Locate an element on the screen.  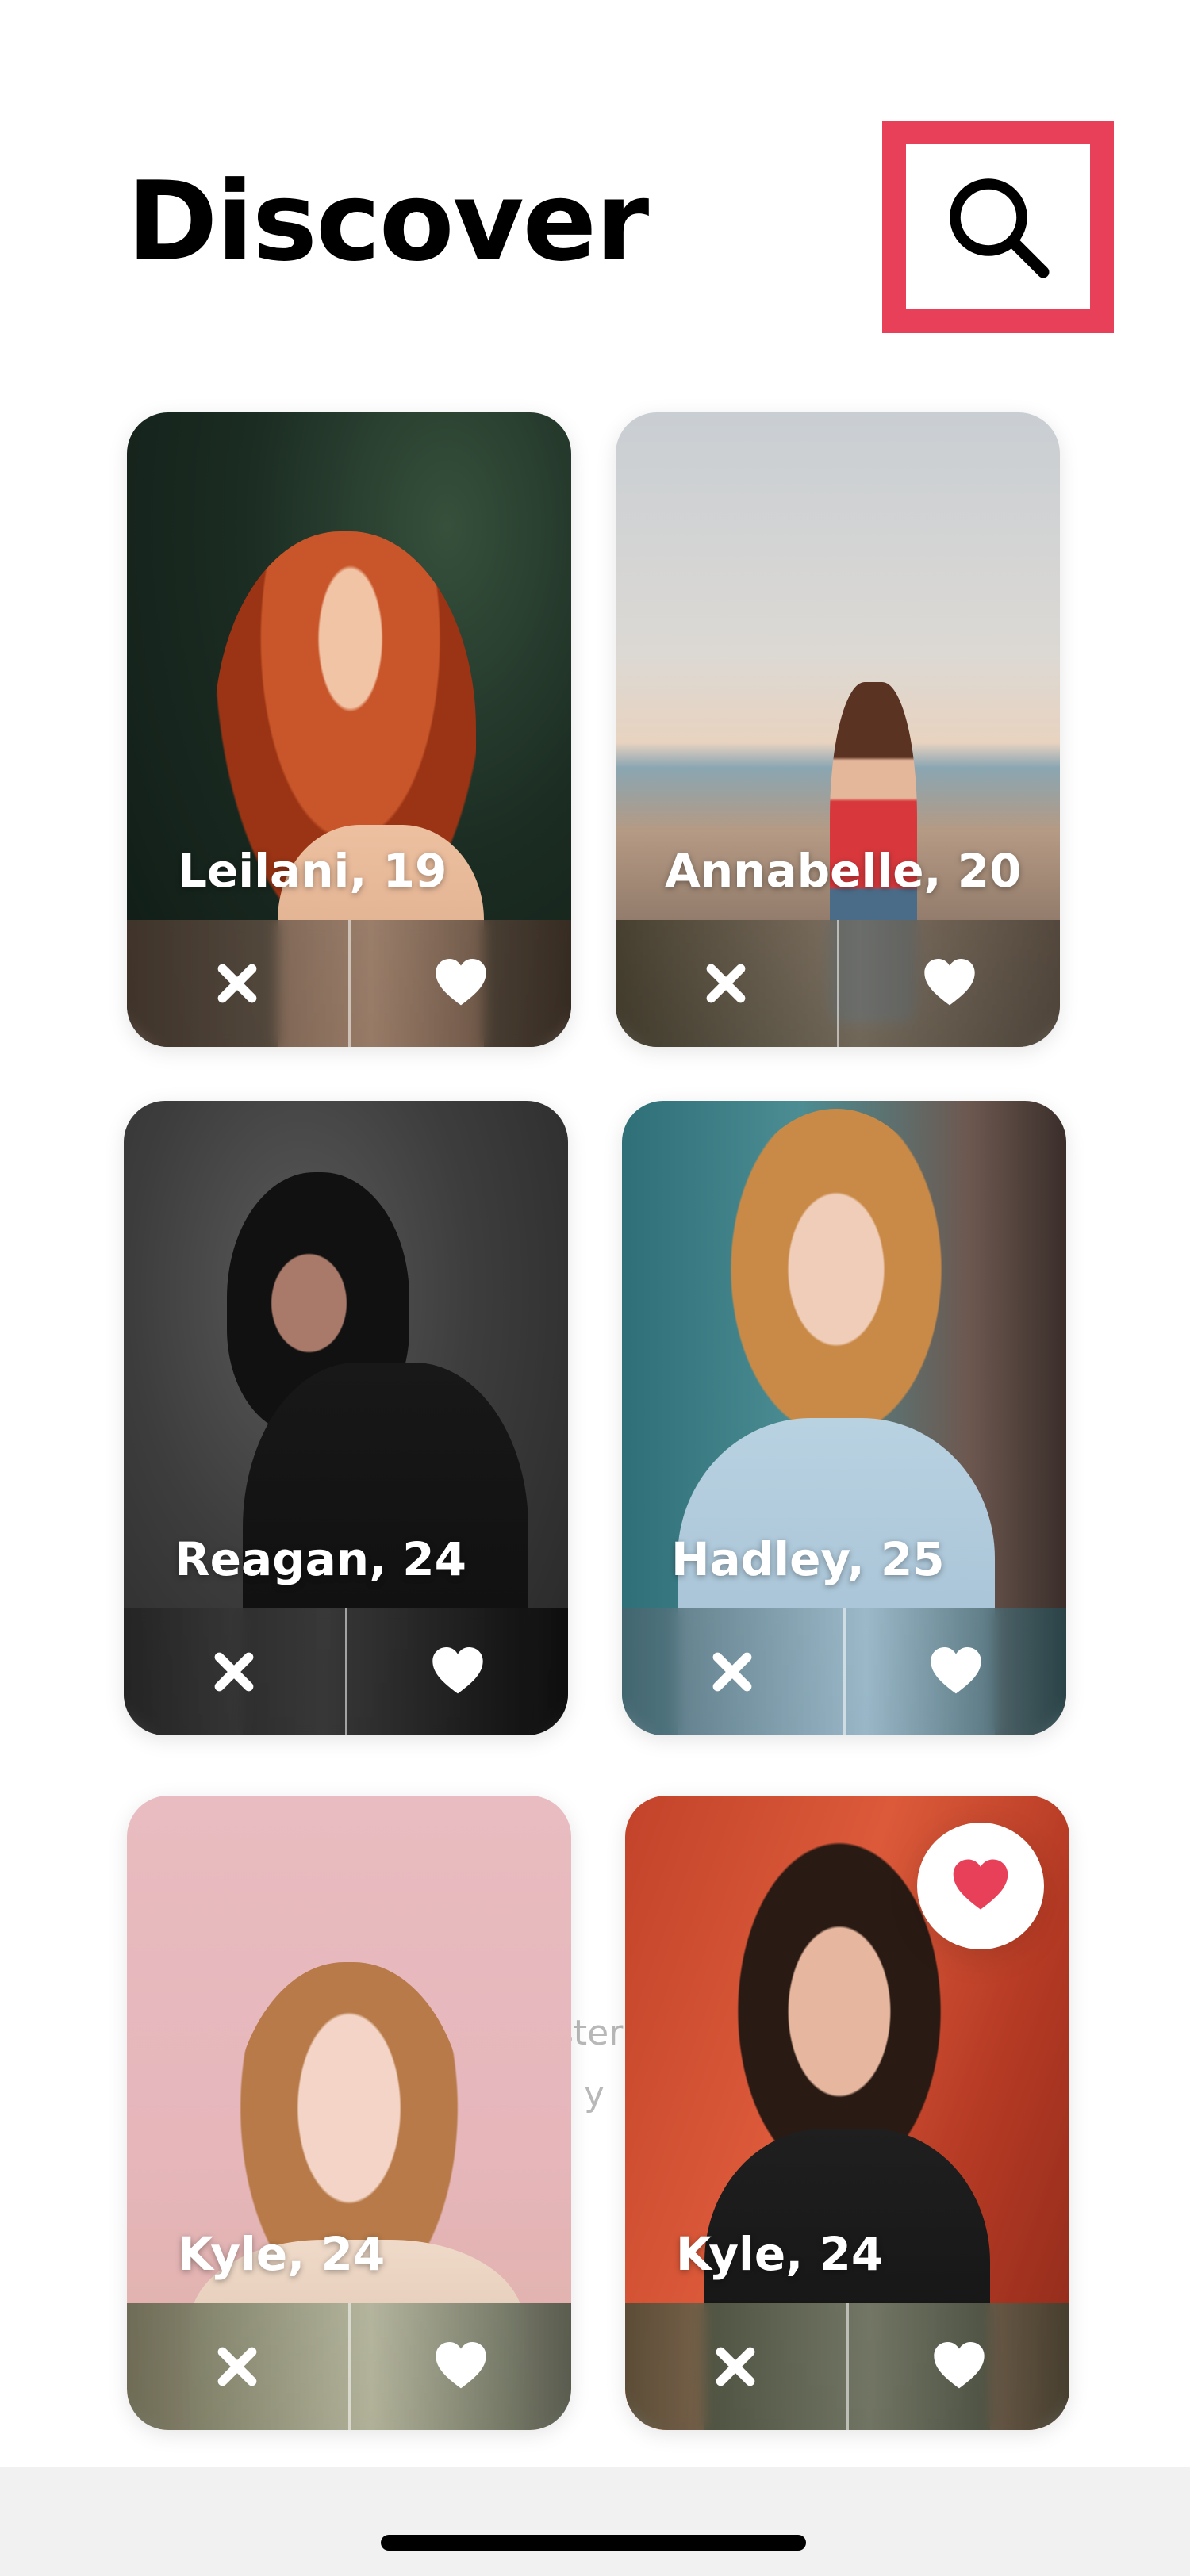
profile-card: Kyle, 24 is located at coordinates (349, 2113).